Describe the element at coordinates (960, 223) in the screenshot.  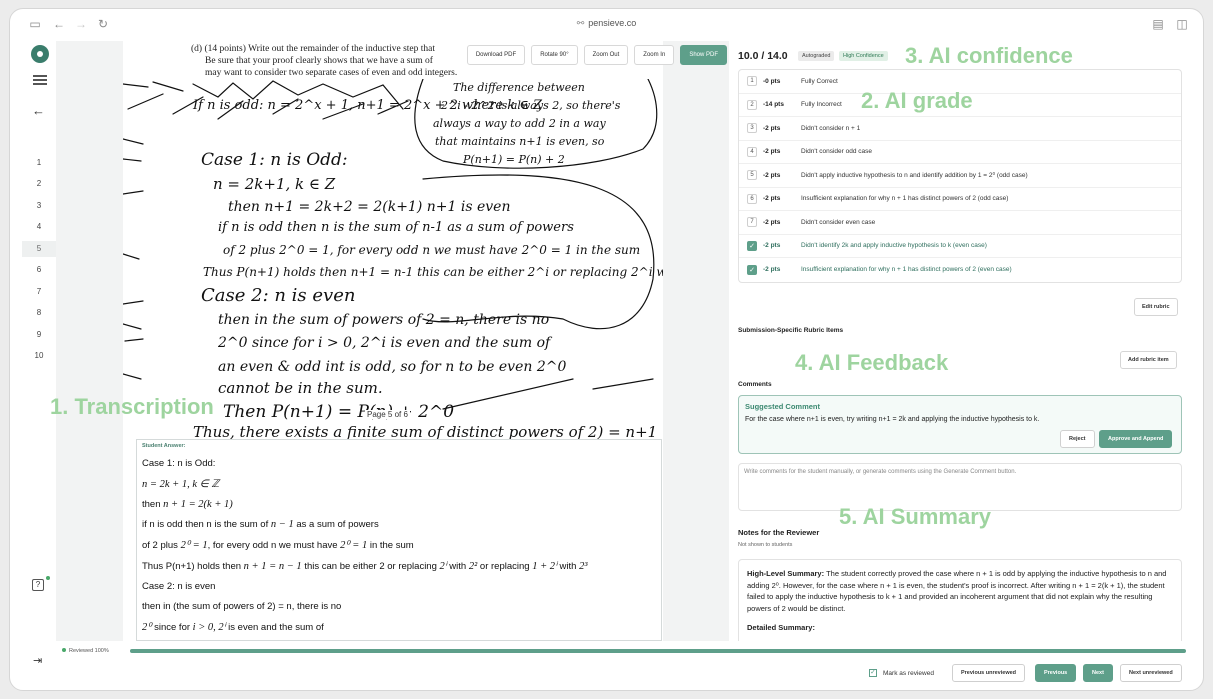
I see `rubric-item: 7 -2 pts Didn't consider even case` at that location.